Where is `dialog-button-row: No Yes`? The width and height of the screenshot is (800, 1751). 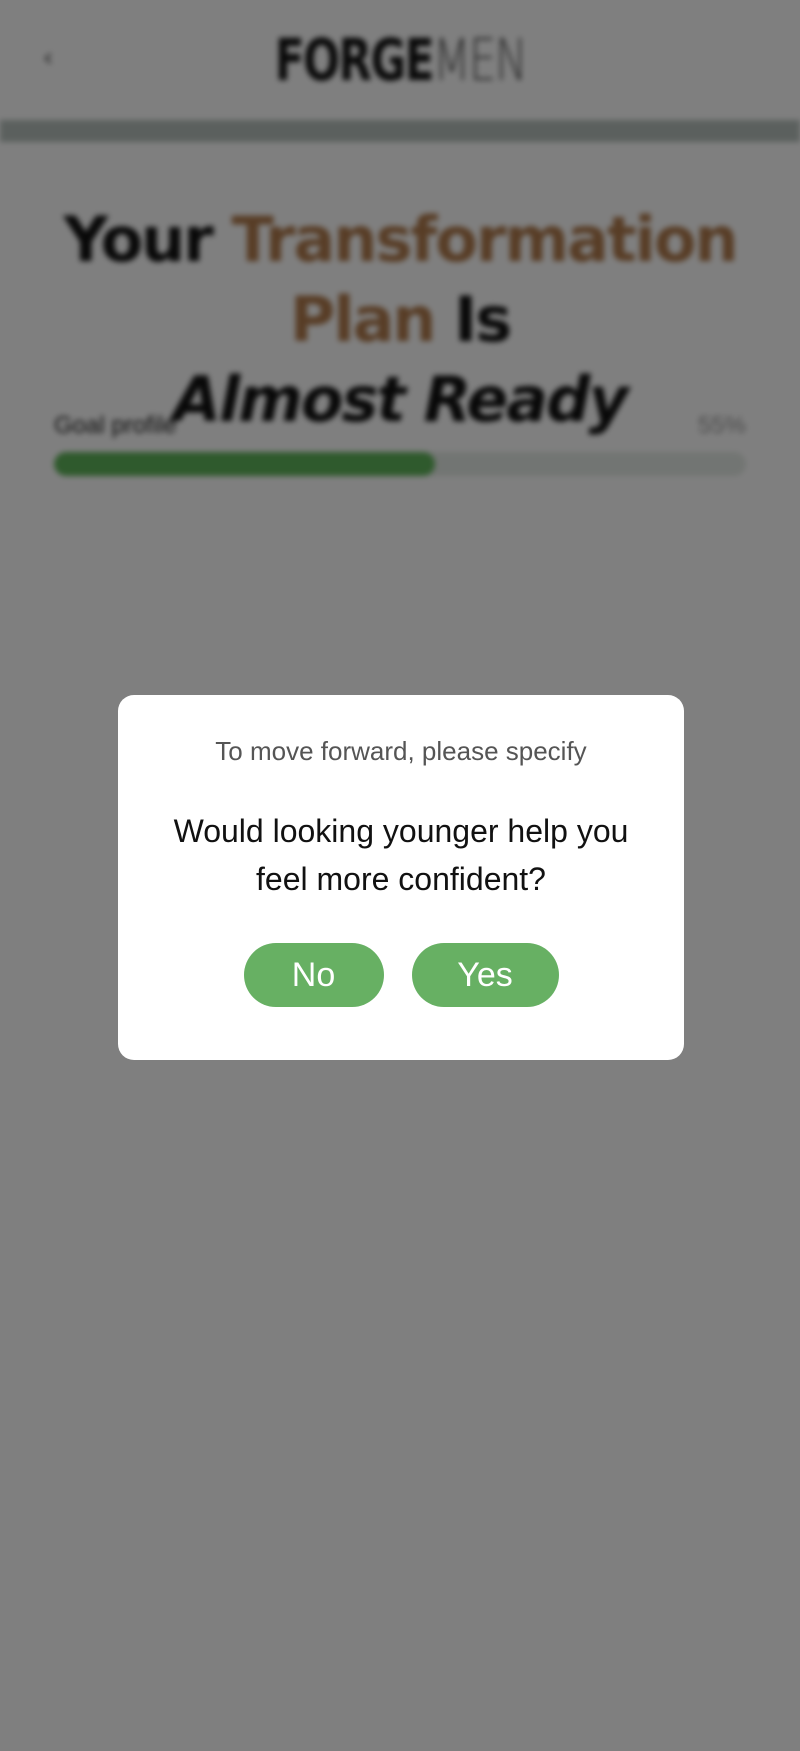 dialog-button-row: No Yes is located at coordinates (401, 975).